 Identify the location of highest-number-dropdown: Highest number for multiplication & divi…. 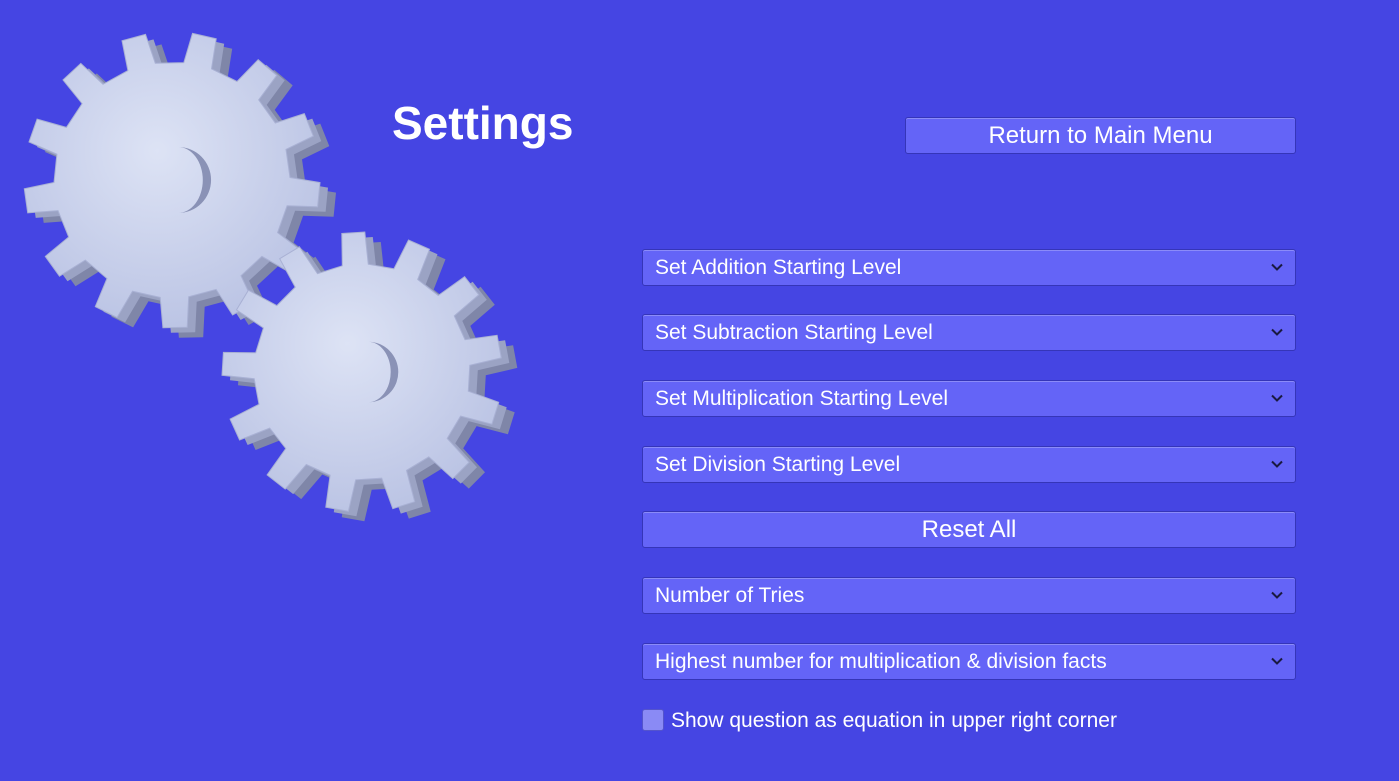
(969, 661).